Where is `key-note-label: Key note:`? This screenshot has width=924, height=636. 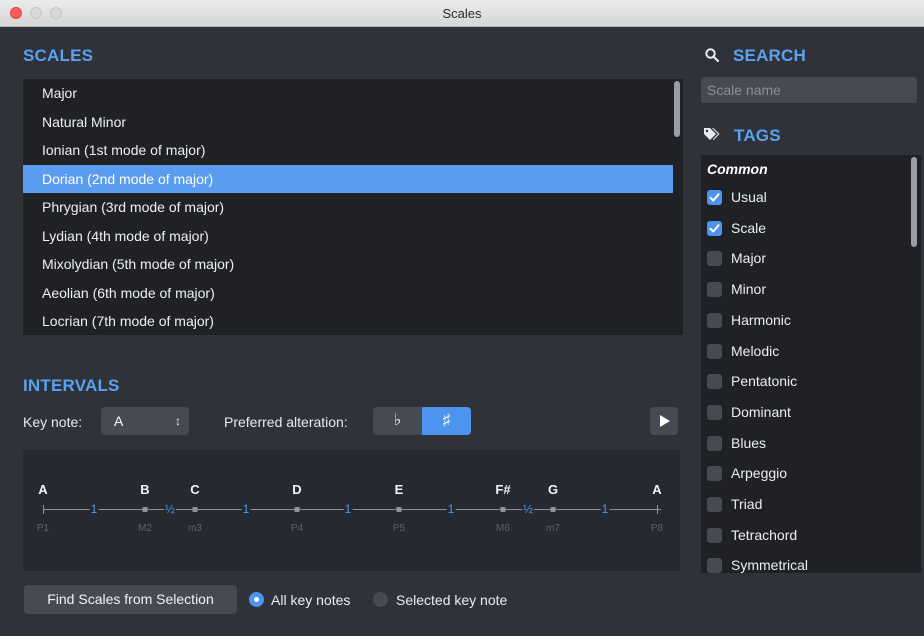
key-note-label: Key note: is located at coordinates (53, 422).